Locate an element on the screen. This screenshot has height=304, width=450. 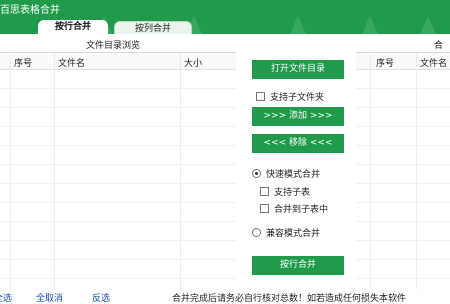
file-browser-title: 文件目录浏览 is located at coordinates (113, 46).